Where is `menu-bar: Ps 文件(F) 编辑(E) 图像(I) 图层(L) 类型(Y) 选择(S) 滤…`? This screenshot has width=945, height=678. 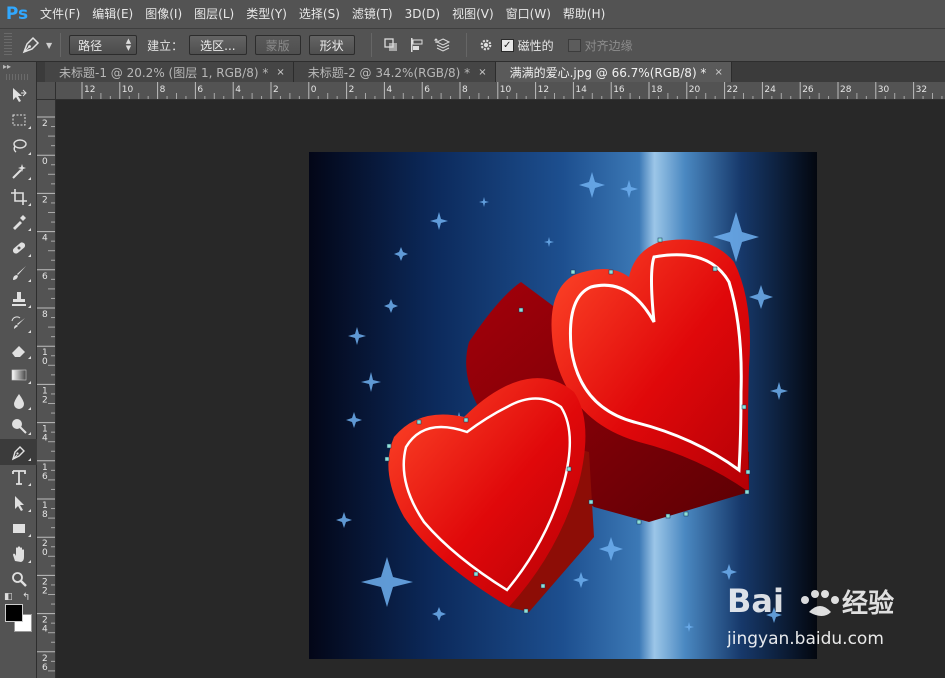
menu-bar: Ps 文件(F) 编辑(E) 图像(I) 图层(L) 类型(Y) 选择(S) 滤… is located at coordinates (472, 14).